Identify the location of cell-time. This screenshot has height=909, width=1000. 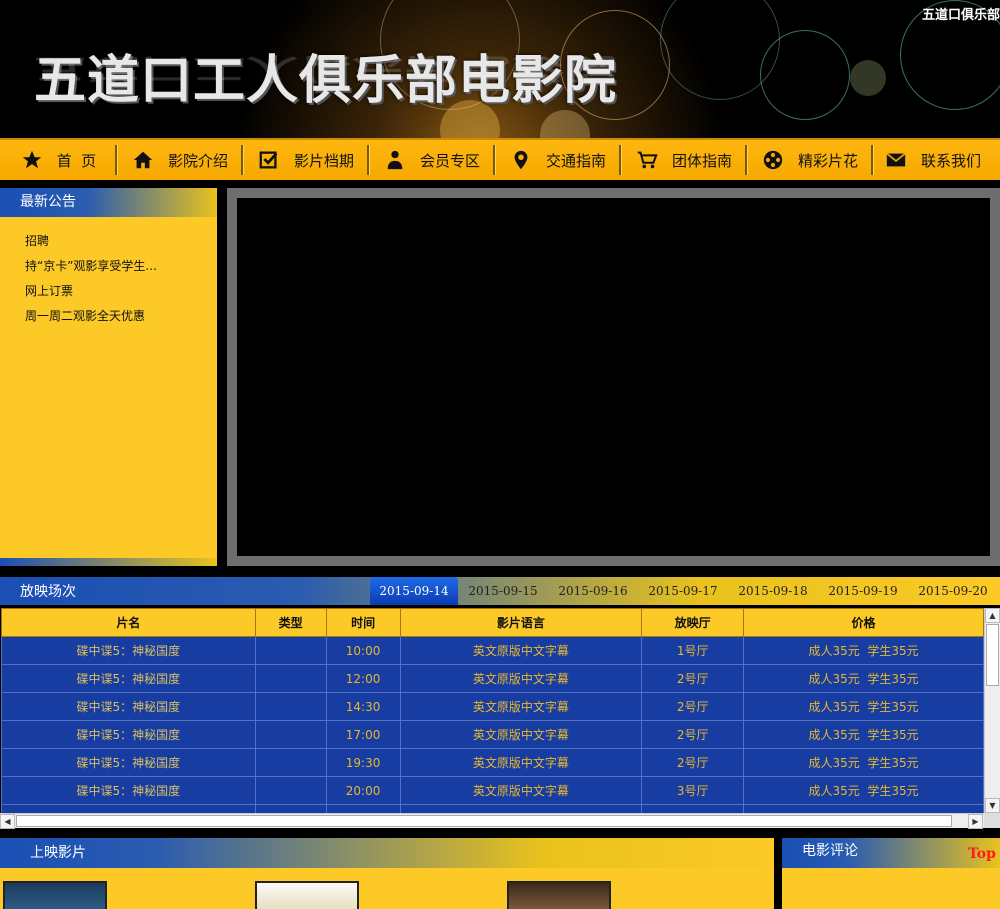
(363, 808).